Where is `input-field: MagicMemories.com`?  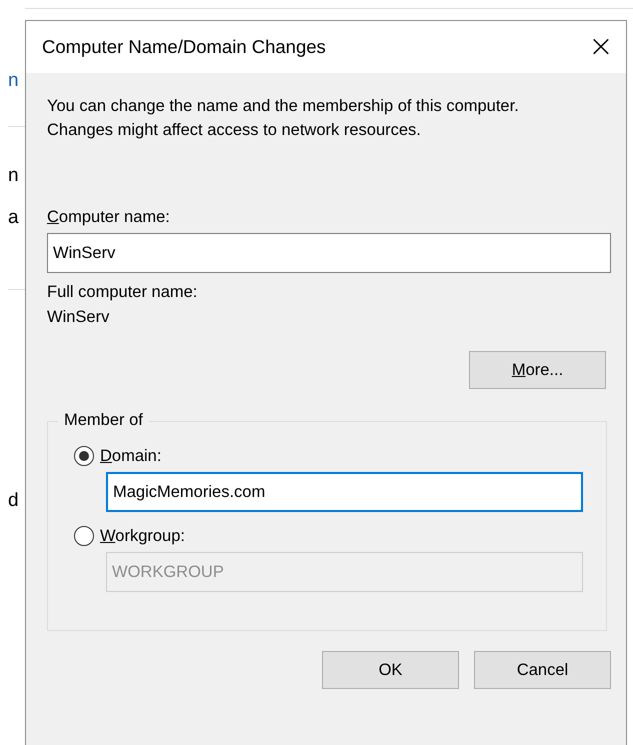 input-field: MagicMemories.com is located at coordinates (344, 492).